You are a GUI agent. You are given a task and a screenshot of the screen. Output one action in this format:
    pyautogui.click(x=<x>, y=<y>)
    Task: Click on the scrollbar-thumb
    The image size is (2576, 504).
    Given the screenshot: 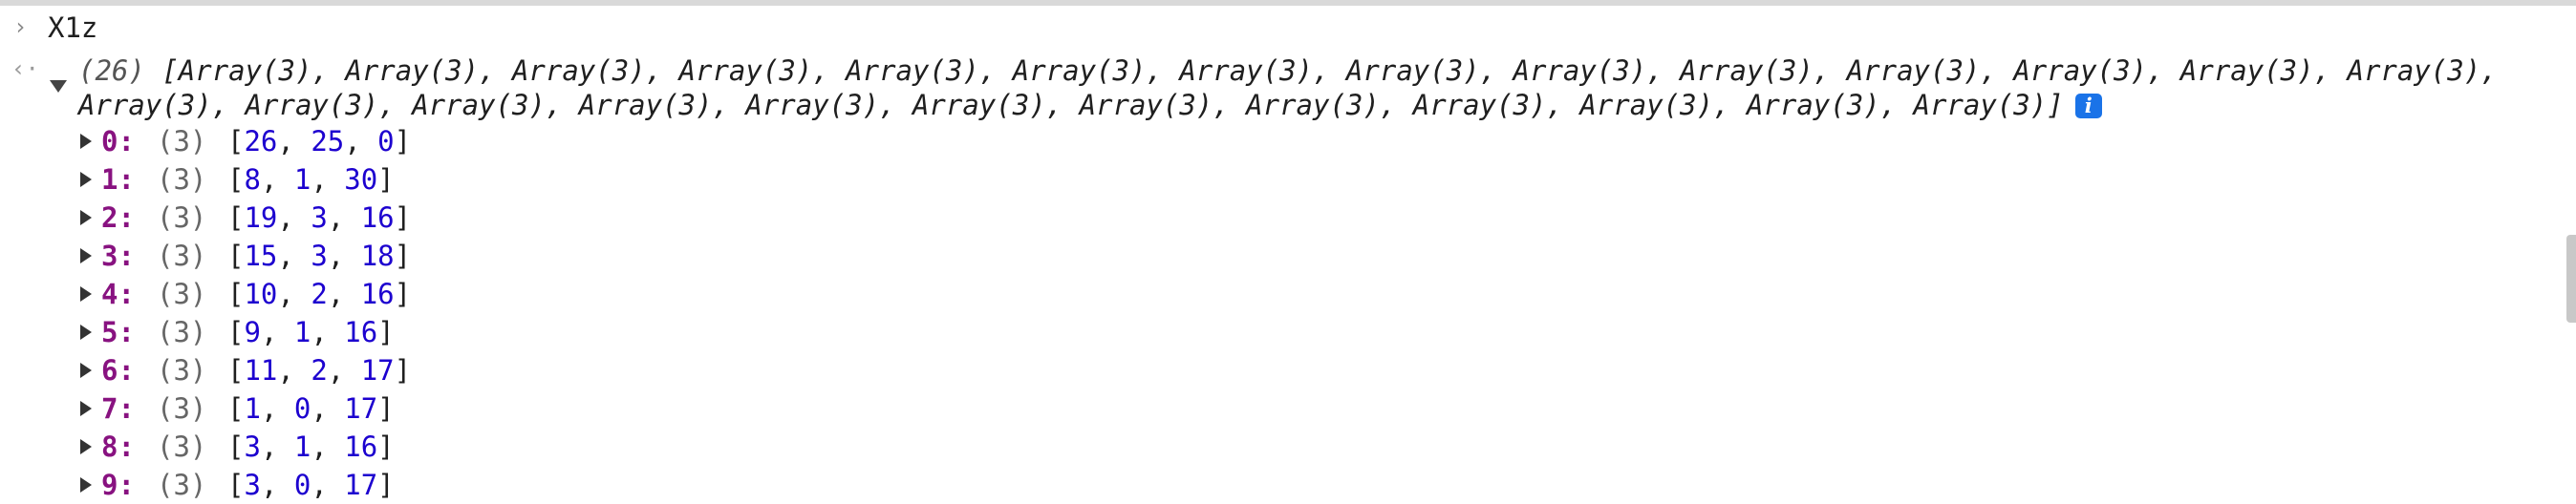 What is the action you would take?
    pyautogui.click(x=2571, y=279)
    